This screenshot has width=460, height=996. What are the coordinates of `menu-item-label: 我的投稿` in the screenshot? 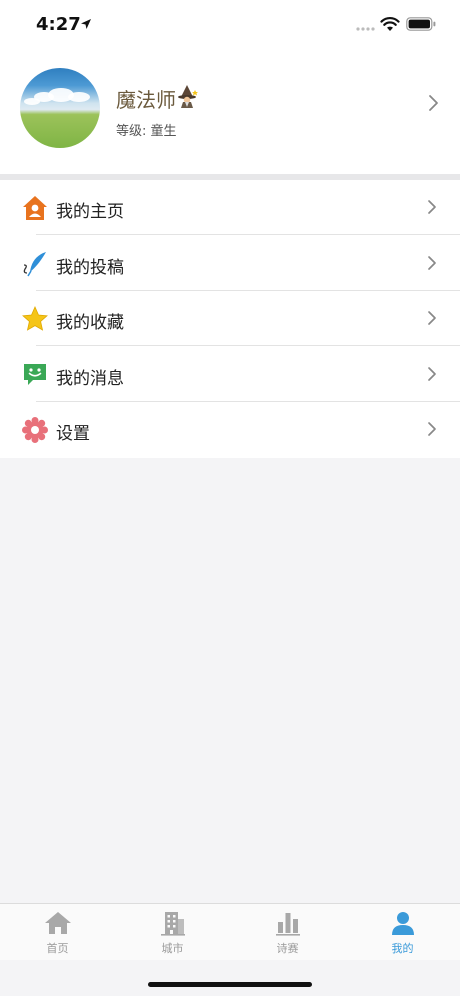 It's located at (90, 268).